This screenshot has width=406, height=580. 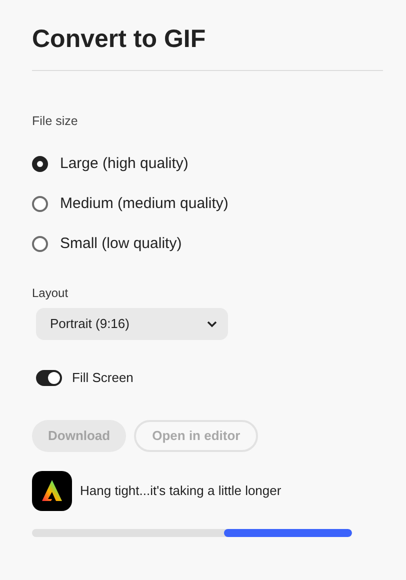 What do you see at coordinates (181, 491) in the screenshot?
I see `status-message: Hang tight...it's taking a little longer` at bounding box center [181, 491].